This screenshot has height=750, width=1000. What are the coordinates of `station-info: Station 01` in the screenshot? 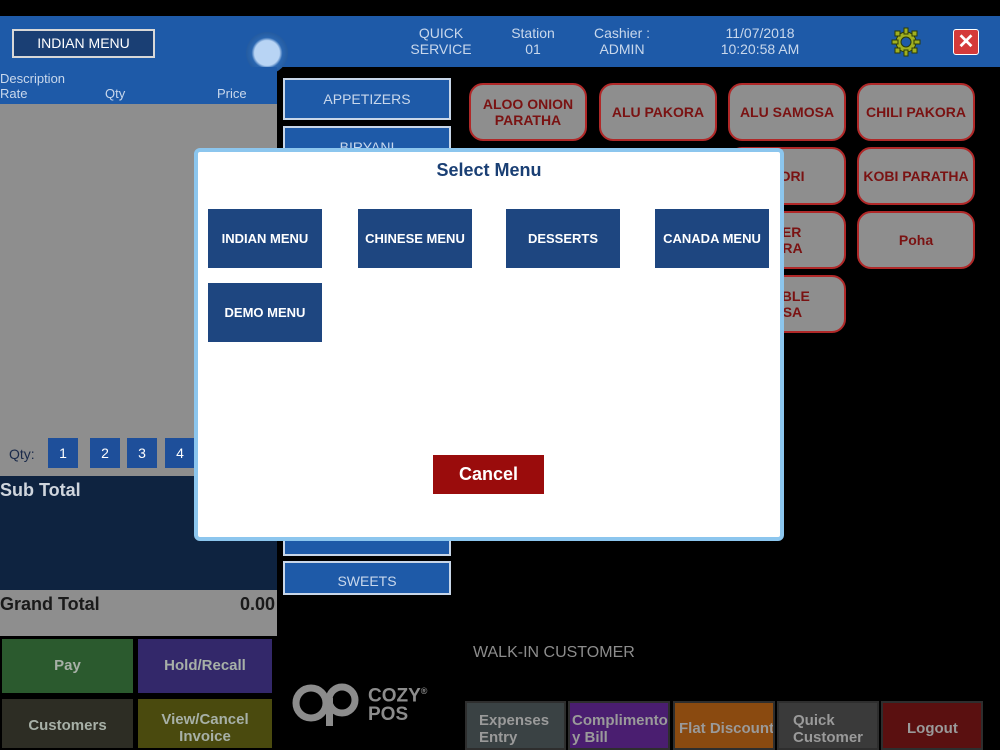 It's located at (533, 41).